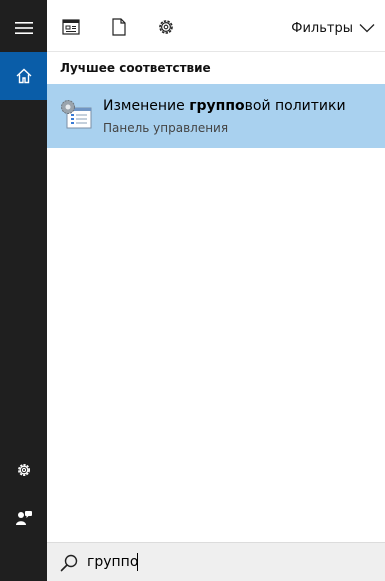 The width and height of the screenshot is (385, 581). I want to click on result-subtitle: Панель управления, so click(166, 128).